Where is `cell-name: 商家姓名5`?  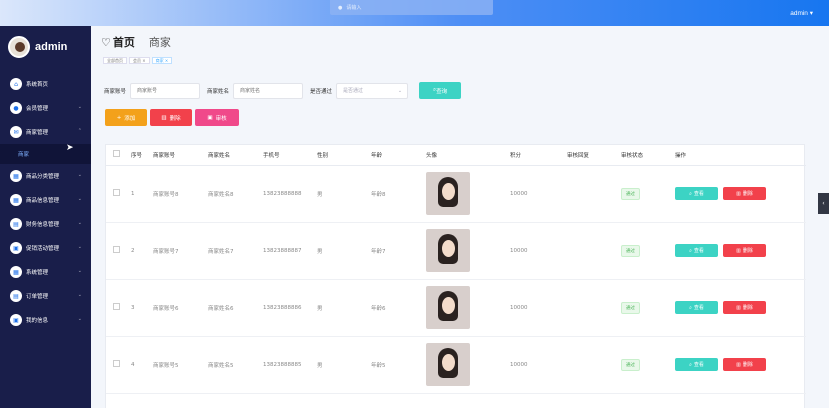 cell-name: 商家姓名5 is located at coordinates (232, 365).